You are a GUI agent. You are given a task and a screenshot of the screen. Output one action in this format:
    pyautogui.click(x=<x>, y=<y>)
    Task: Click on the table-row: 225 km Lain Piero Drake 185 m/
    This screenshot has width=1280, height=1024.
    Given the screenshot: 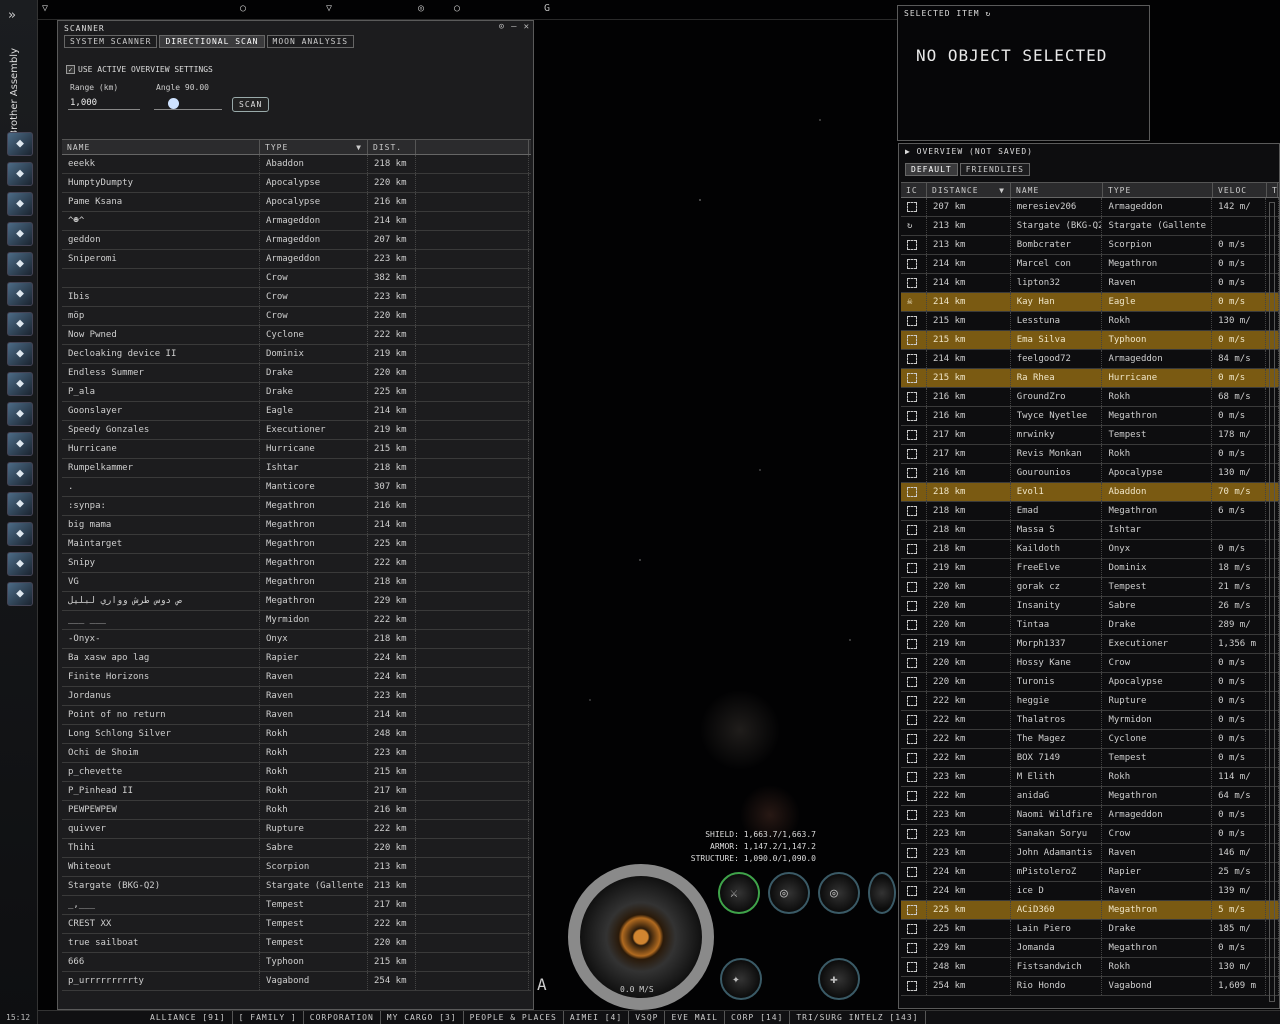 What is the action you would take?
    pyautogui.click(x=1090, y=929)
    